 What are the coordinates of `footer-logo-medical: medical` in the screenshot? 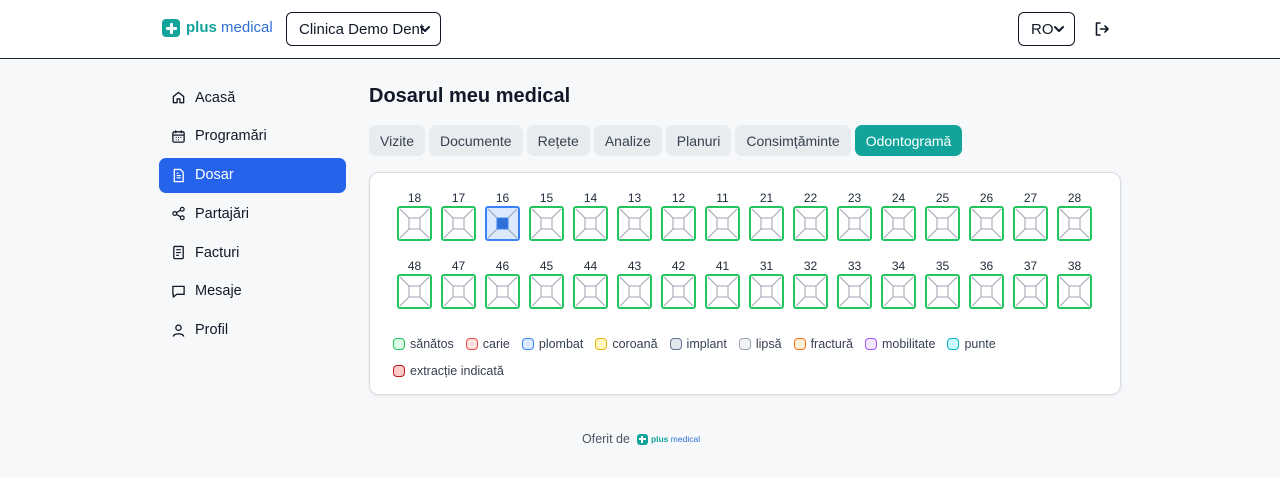 It's located at (685, 439).